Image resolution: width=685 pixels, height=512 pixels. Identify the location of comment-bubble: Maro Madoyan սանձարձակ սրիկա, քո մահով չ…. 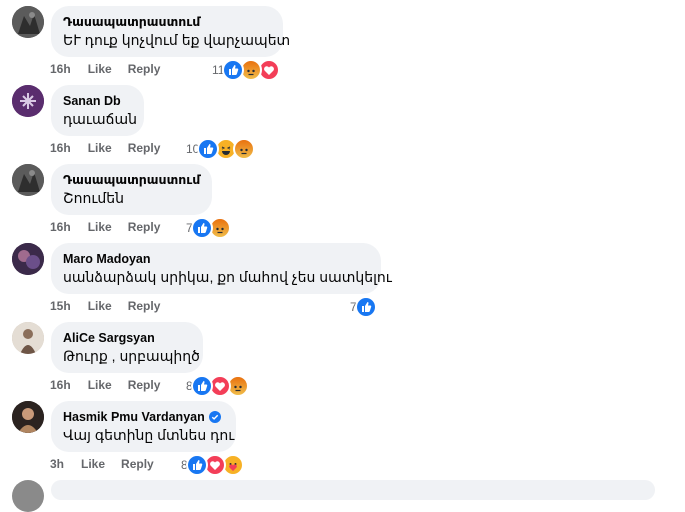
(221, 268).